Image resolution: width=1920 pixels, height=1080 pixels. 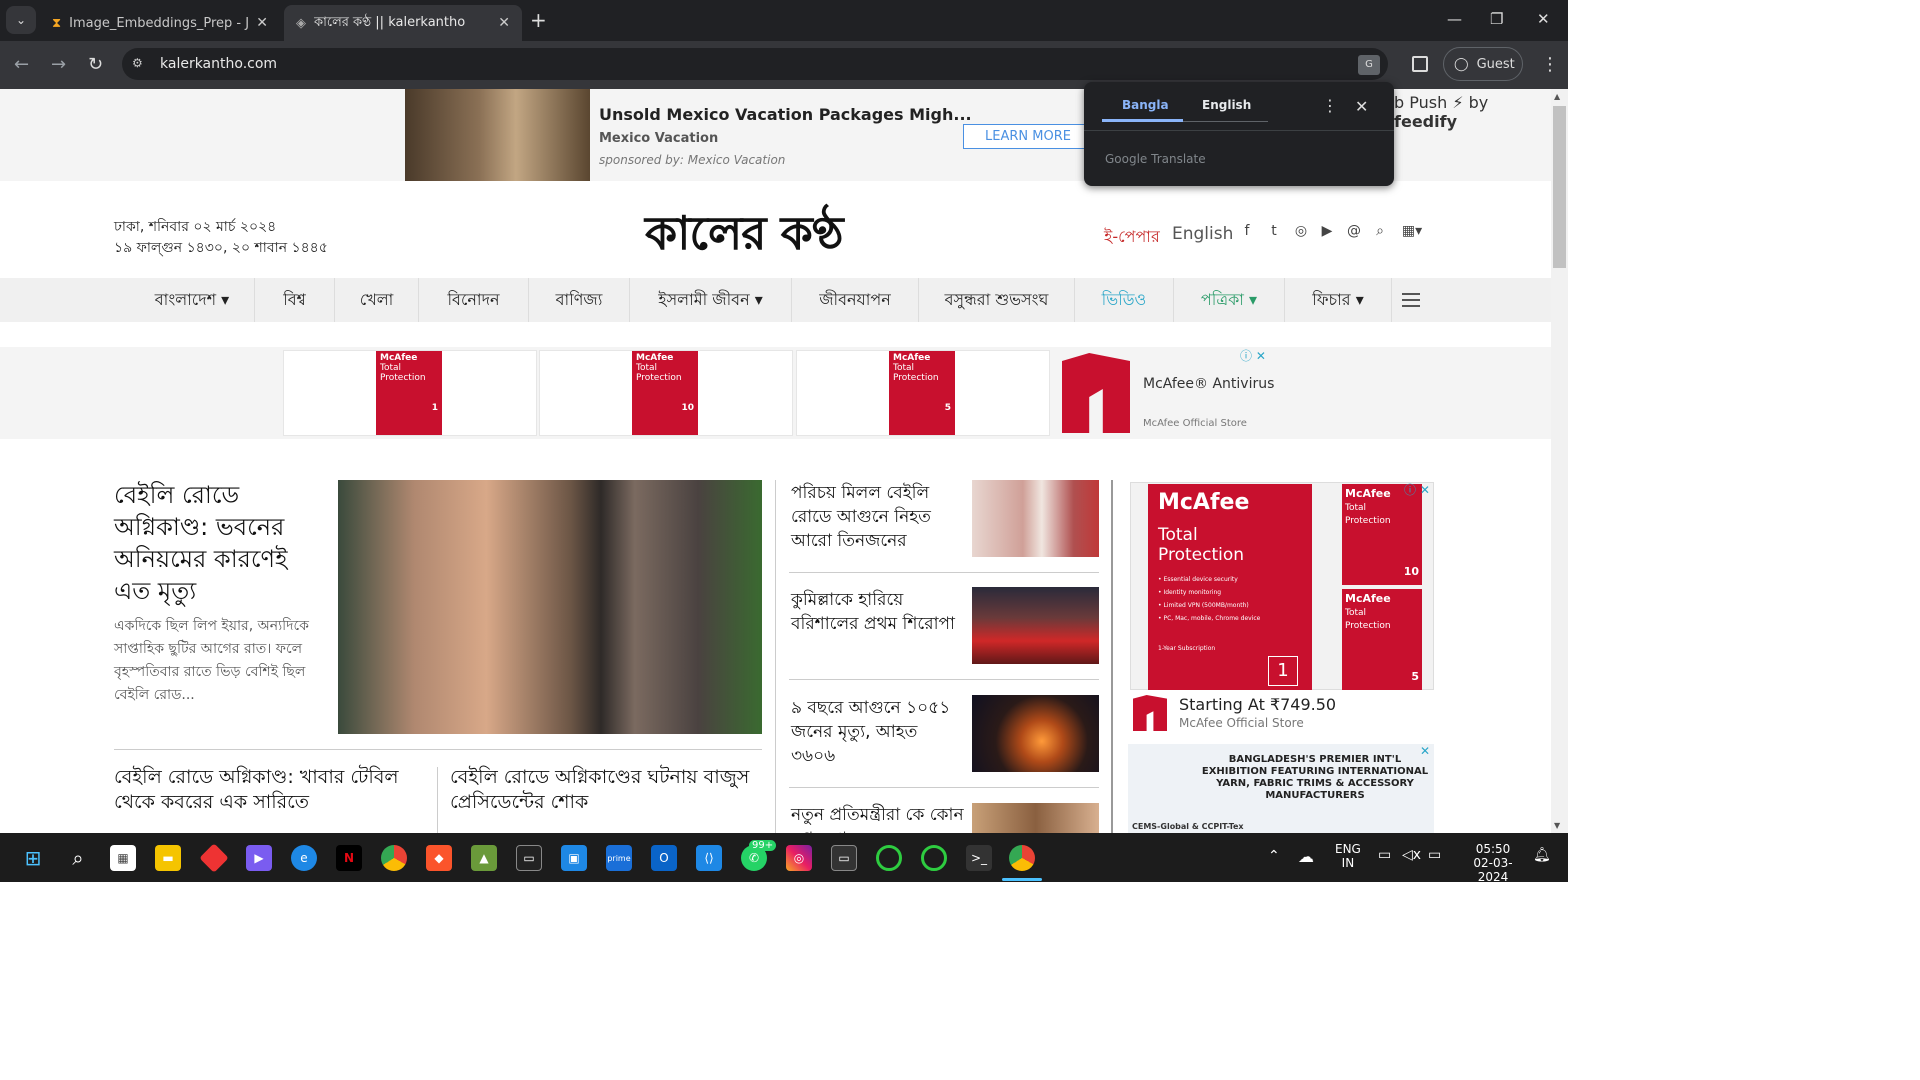 I want to click on ad-image, so click(x=497, y=135).